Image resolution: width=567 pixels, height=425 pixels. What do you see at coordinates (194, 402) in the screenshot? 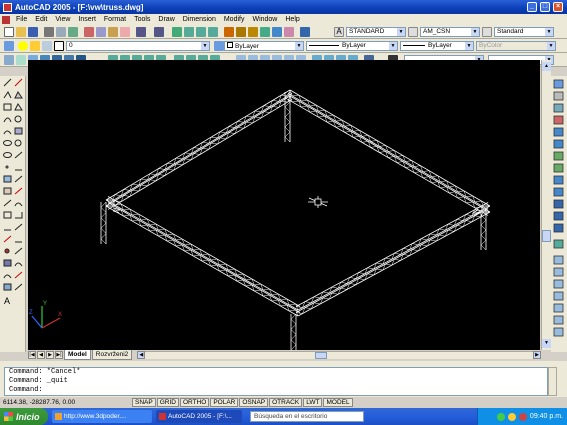
I see `ortho-toggle: ORTHO` at bounding box center [194, 402].